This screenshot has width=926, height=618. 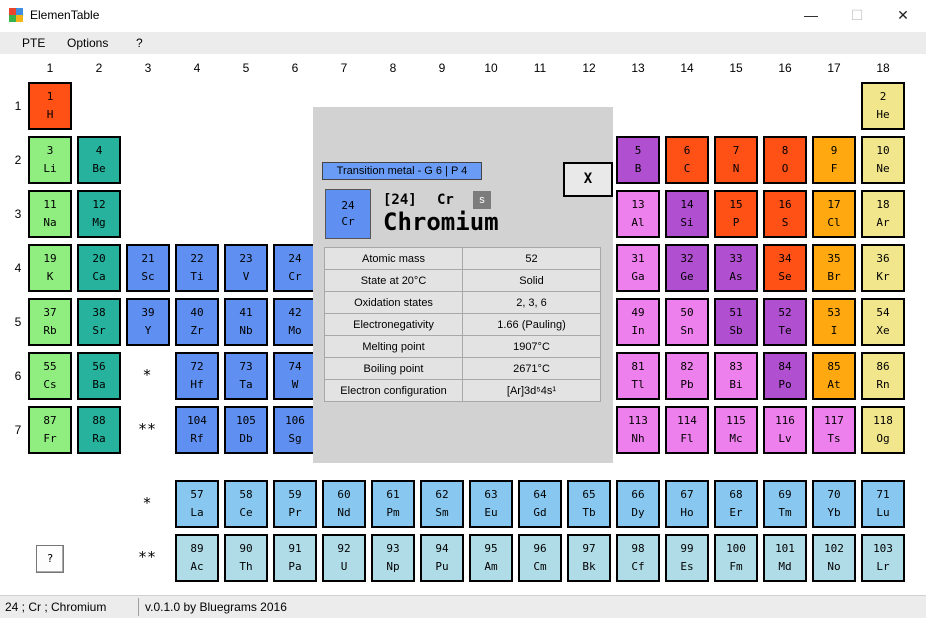 I want to click on element-cell-tb: 65 Tb, so click(x=589, y=504).